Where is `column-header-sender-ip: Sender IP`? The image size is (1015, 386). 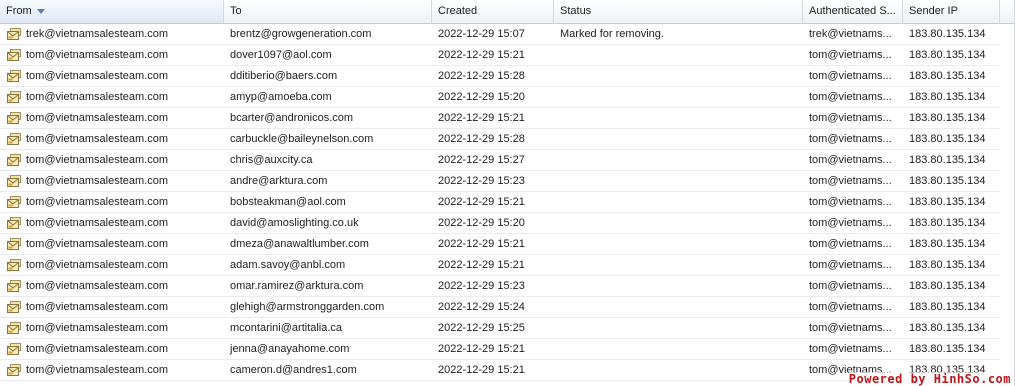 column-header-sender-ip: Sender IP is located at coordinates (951, 11).